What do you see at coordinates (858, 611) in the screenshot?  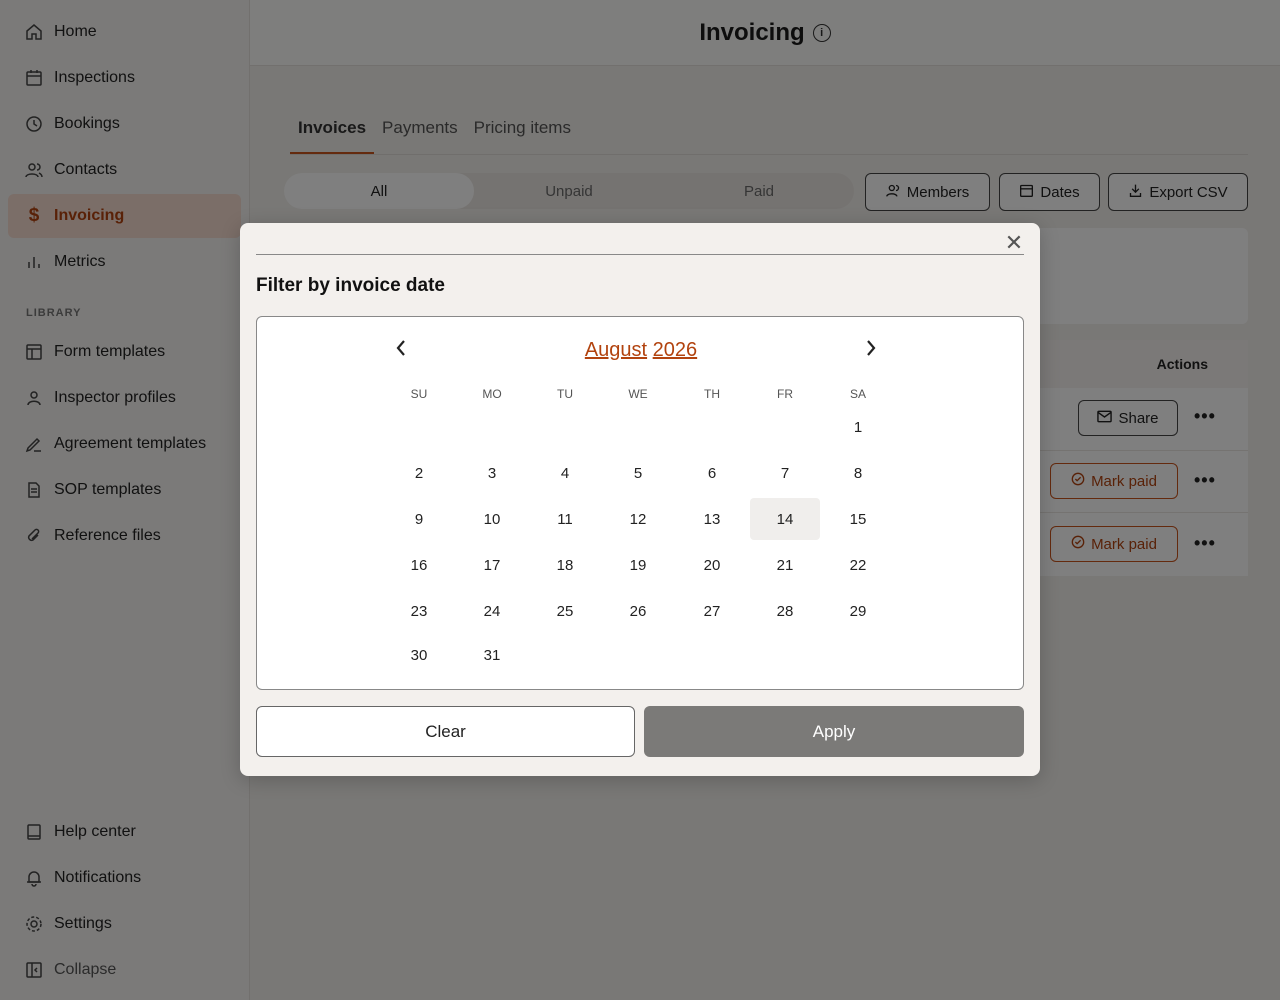 I see `calendar-day: 29` at bounding box center [858, 611].